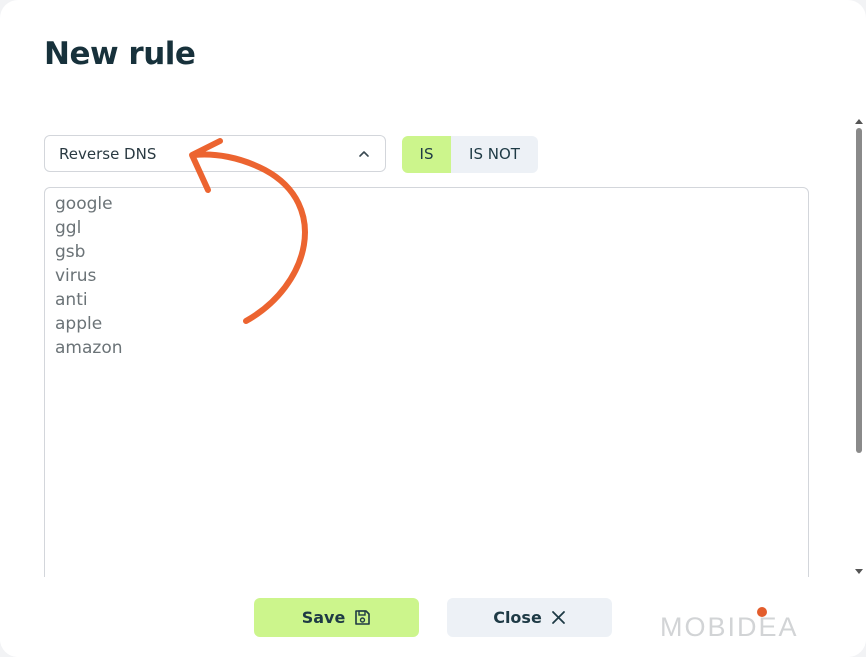 The height and width of the screenshot is (657, 866). Describe the element at coordinates (76, 276) in the screenshot. I see `value-line: virus` at that location.